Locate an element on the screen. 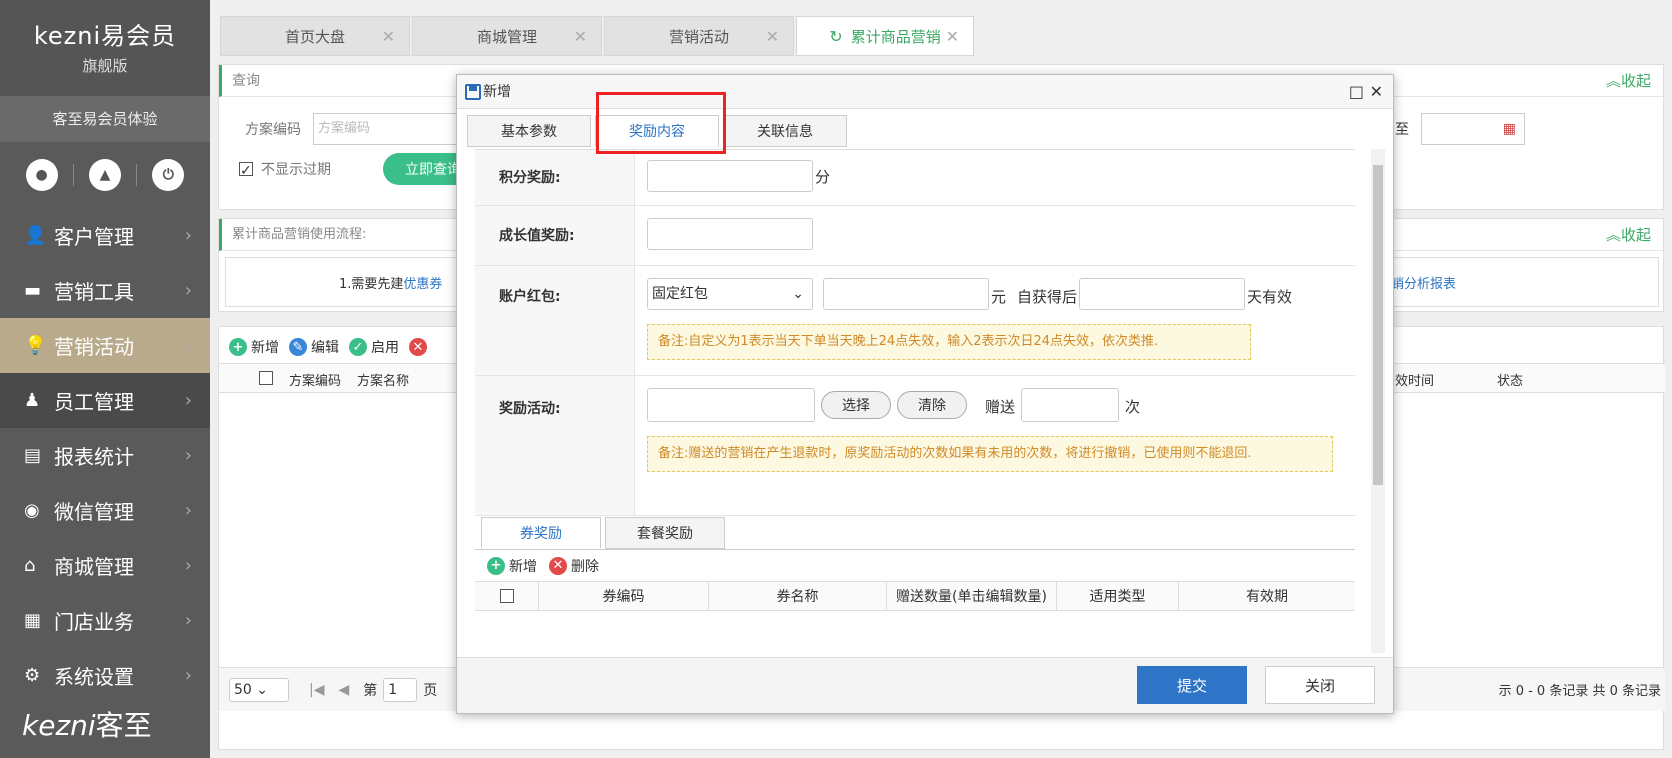 The height and width of the screenshot is (758, 1672). redpack-amount-input is located at coordinates (906, 294).